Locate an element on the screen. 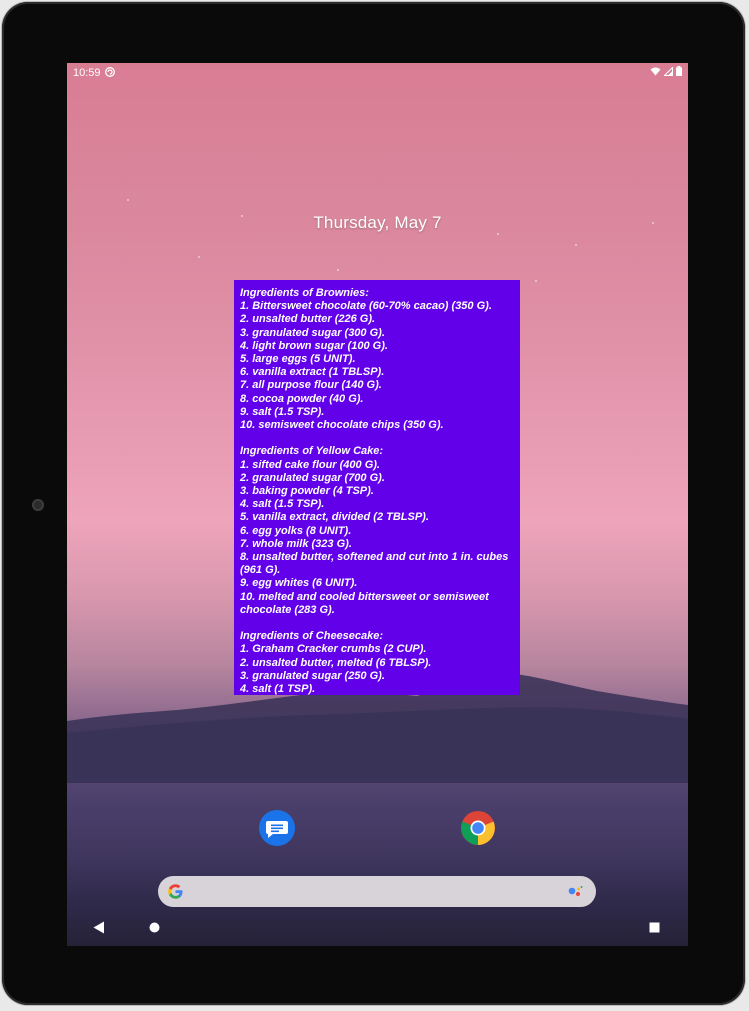 The image size is (749, 1011). status-bar: 10:59 is located at coordinates (377, 73).